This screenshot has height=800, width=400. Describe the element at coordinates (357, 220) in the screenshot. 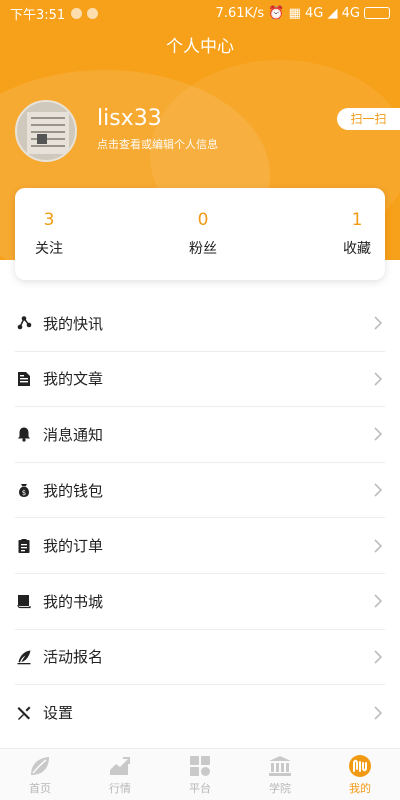

I see `stat-value: 1` at that location.